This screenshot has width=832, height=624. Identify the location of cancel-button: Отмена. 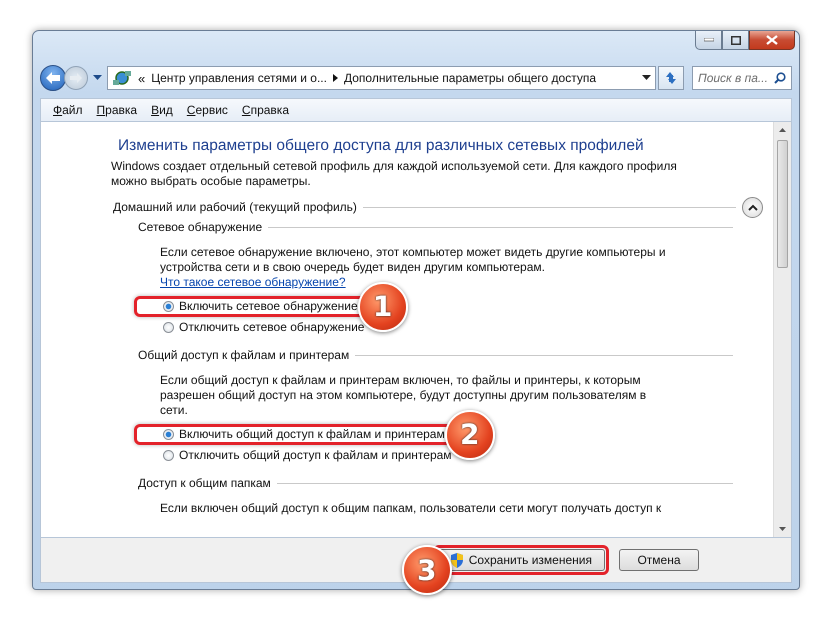
(659, 560).